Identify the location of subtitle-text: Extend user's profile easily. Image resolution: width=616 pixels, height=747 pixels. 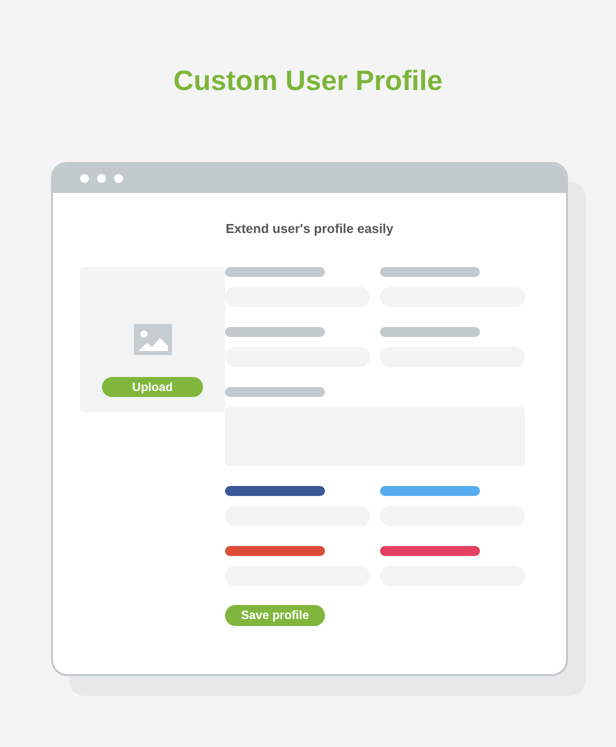
(309, 229).